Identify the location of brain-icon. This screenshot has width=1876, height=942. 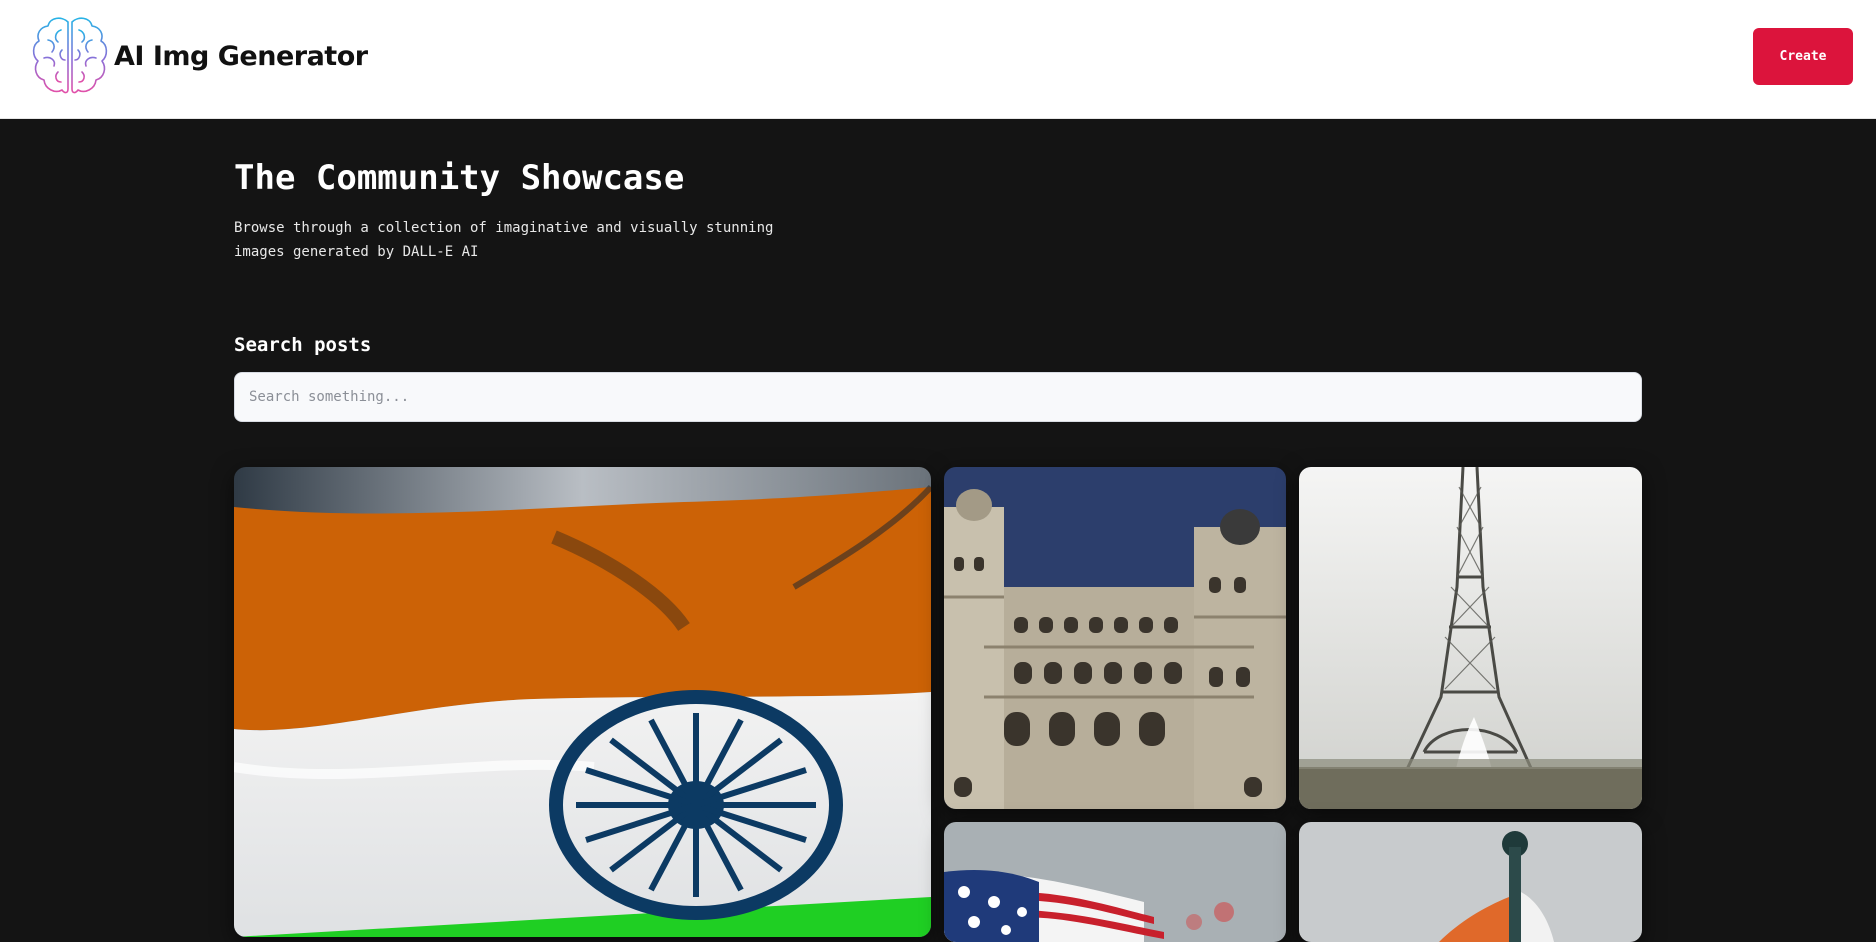
(70, 55).